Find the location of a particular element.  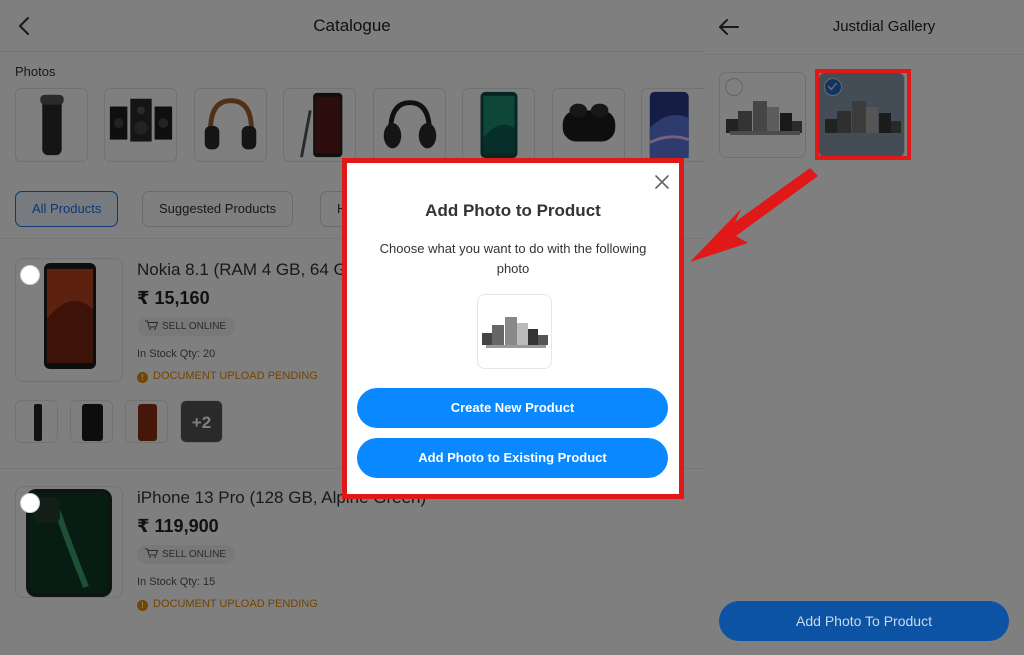

add-photo-to-product-button: Add Photo To Product is located at coordinates (864, 621).